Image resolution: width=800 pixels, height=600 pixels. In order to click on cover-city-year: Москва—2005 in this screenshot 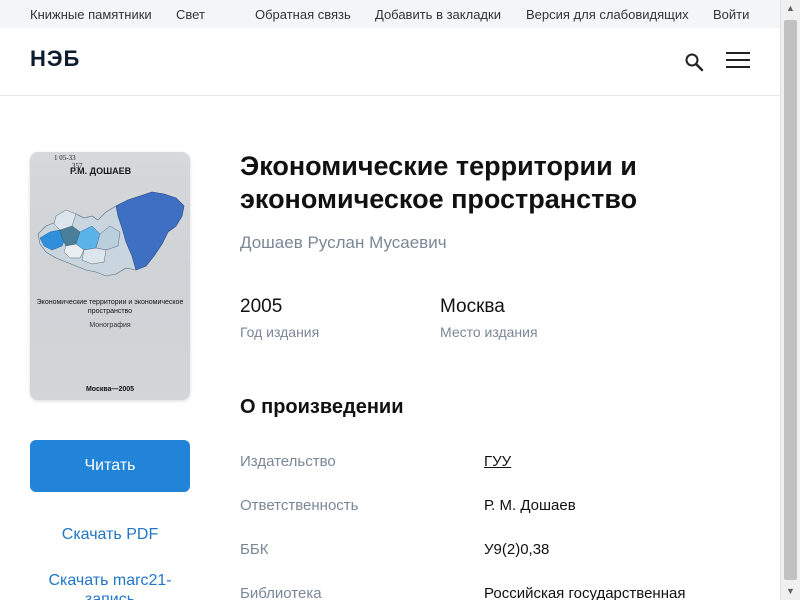, I will do `click(110, 389)`.